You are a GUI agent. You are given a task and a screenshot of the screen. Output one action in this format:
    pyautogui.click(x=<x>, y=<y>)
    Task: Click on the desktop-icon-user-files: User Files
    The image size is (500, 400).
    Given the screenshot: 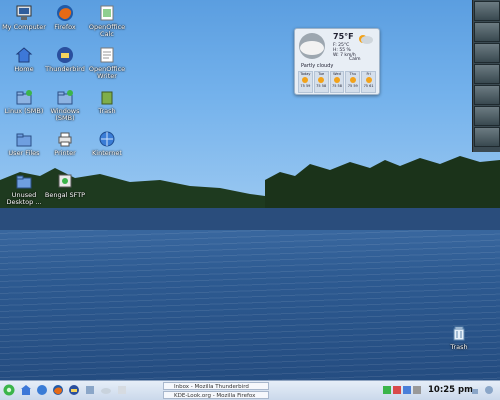 What is the action you would take?
    pyautogui.click(x=24, y=143)
    